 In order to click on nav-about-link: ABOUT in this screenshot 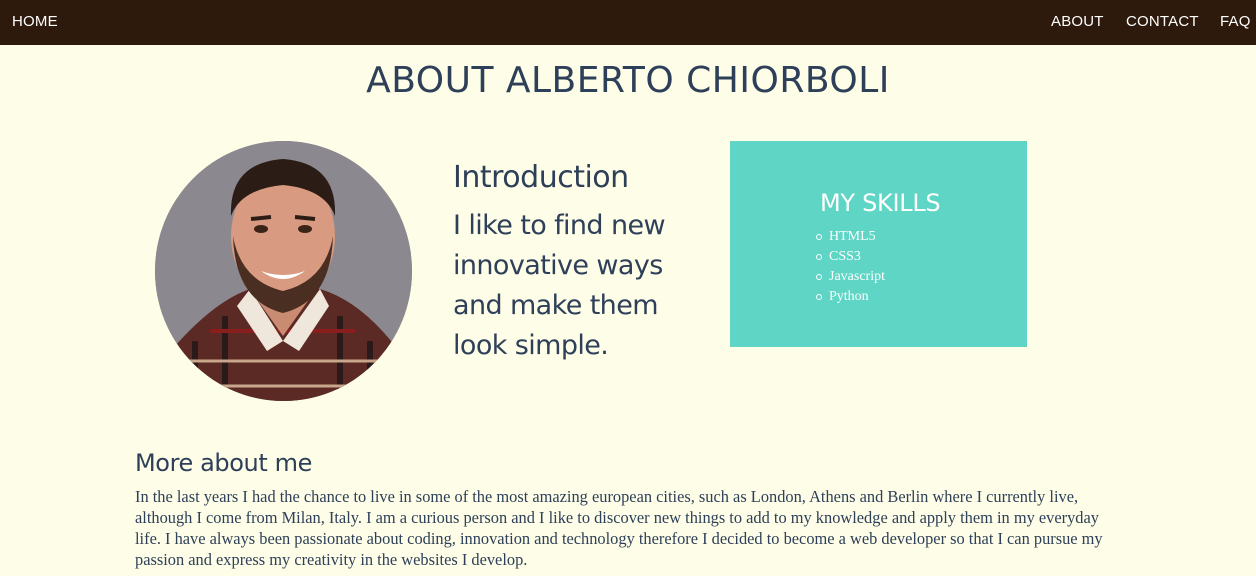, I will do `click(1077, 21)`.